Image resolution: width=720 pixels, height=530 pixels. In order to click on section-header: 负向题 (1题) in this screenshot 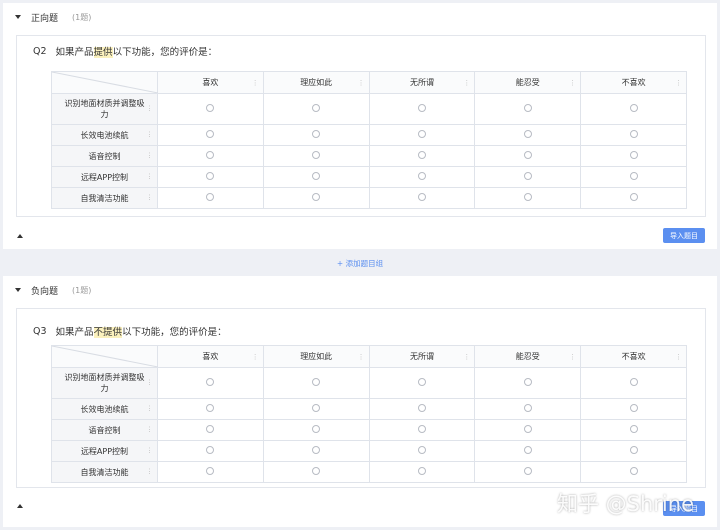, I will do `click(360, 290)`.